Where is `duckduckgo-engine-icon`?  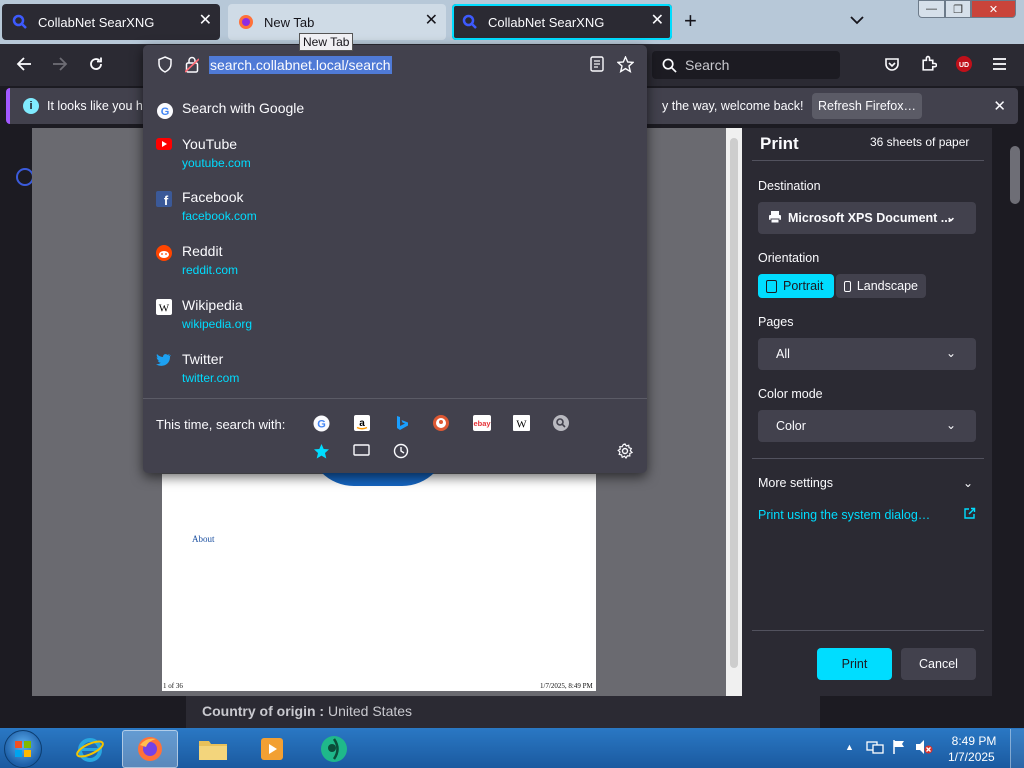 duckduckgo-engine-icon is located at coordinates (441, 423).